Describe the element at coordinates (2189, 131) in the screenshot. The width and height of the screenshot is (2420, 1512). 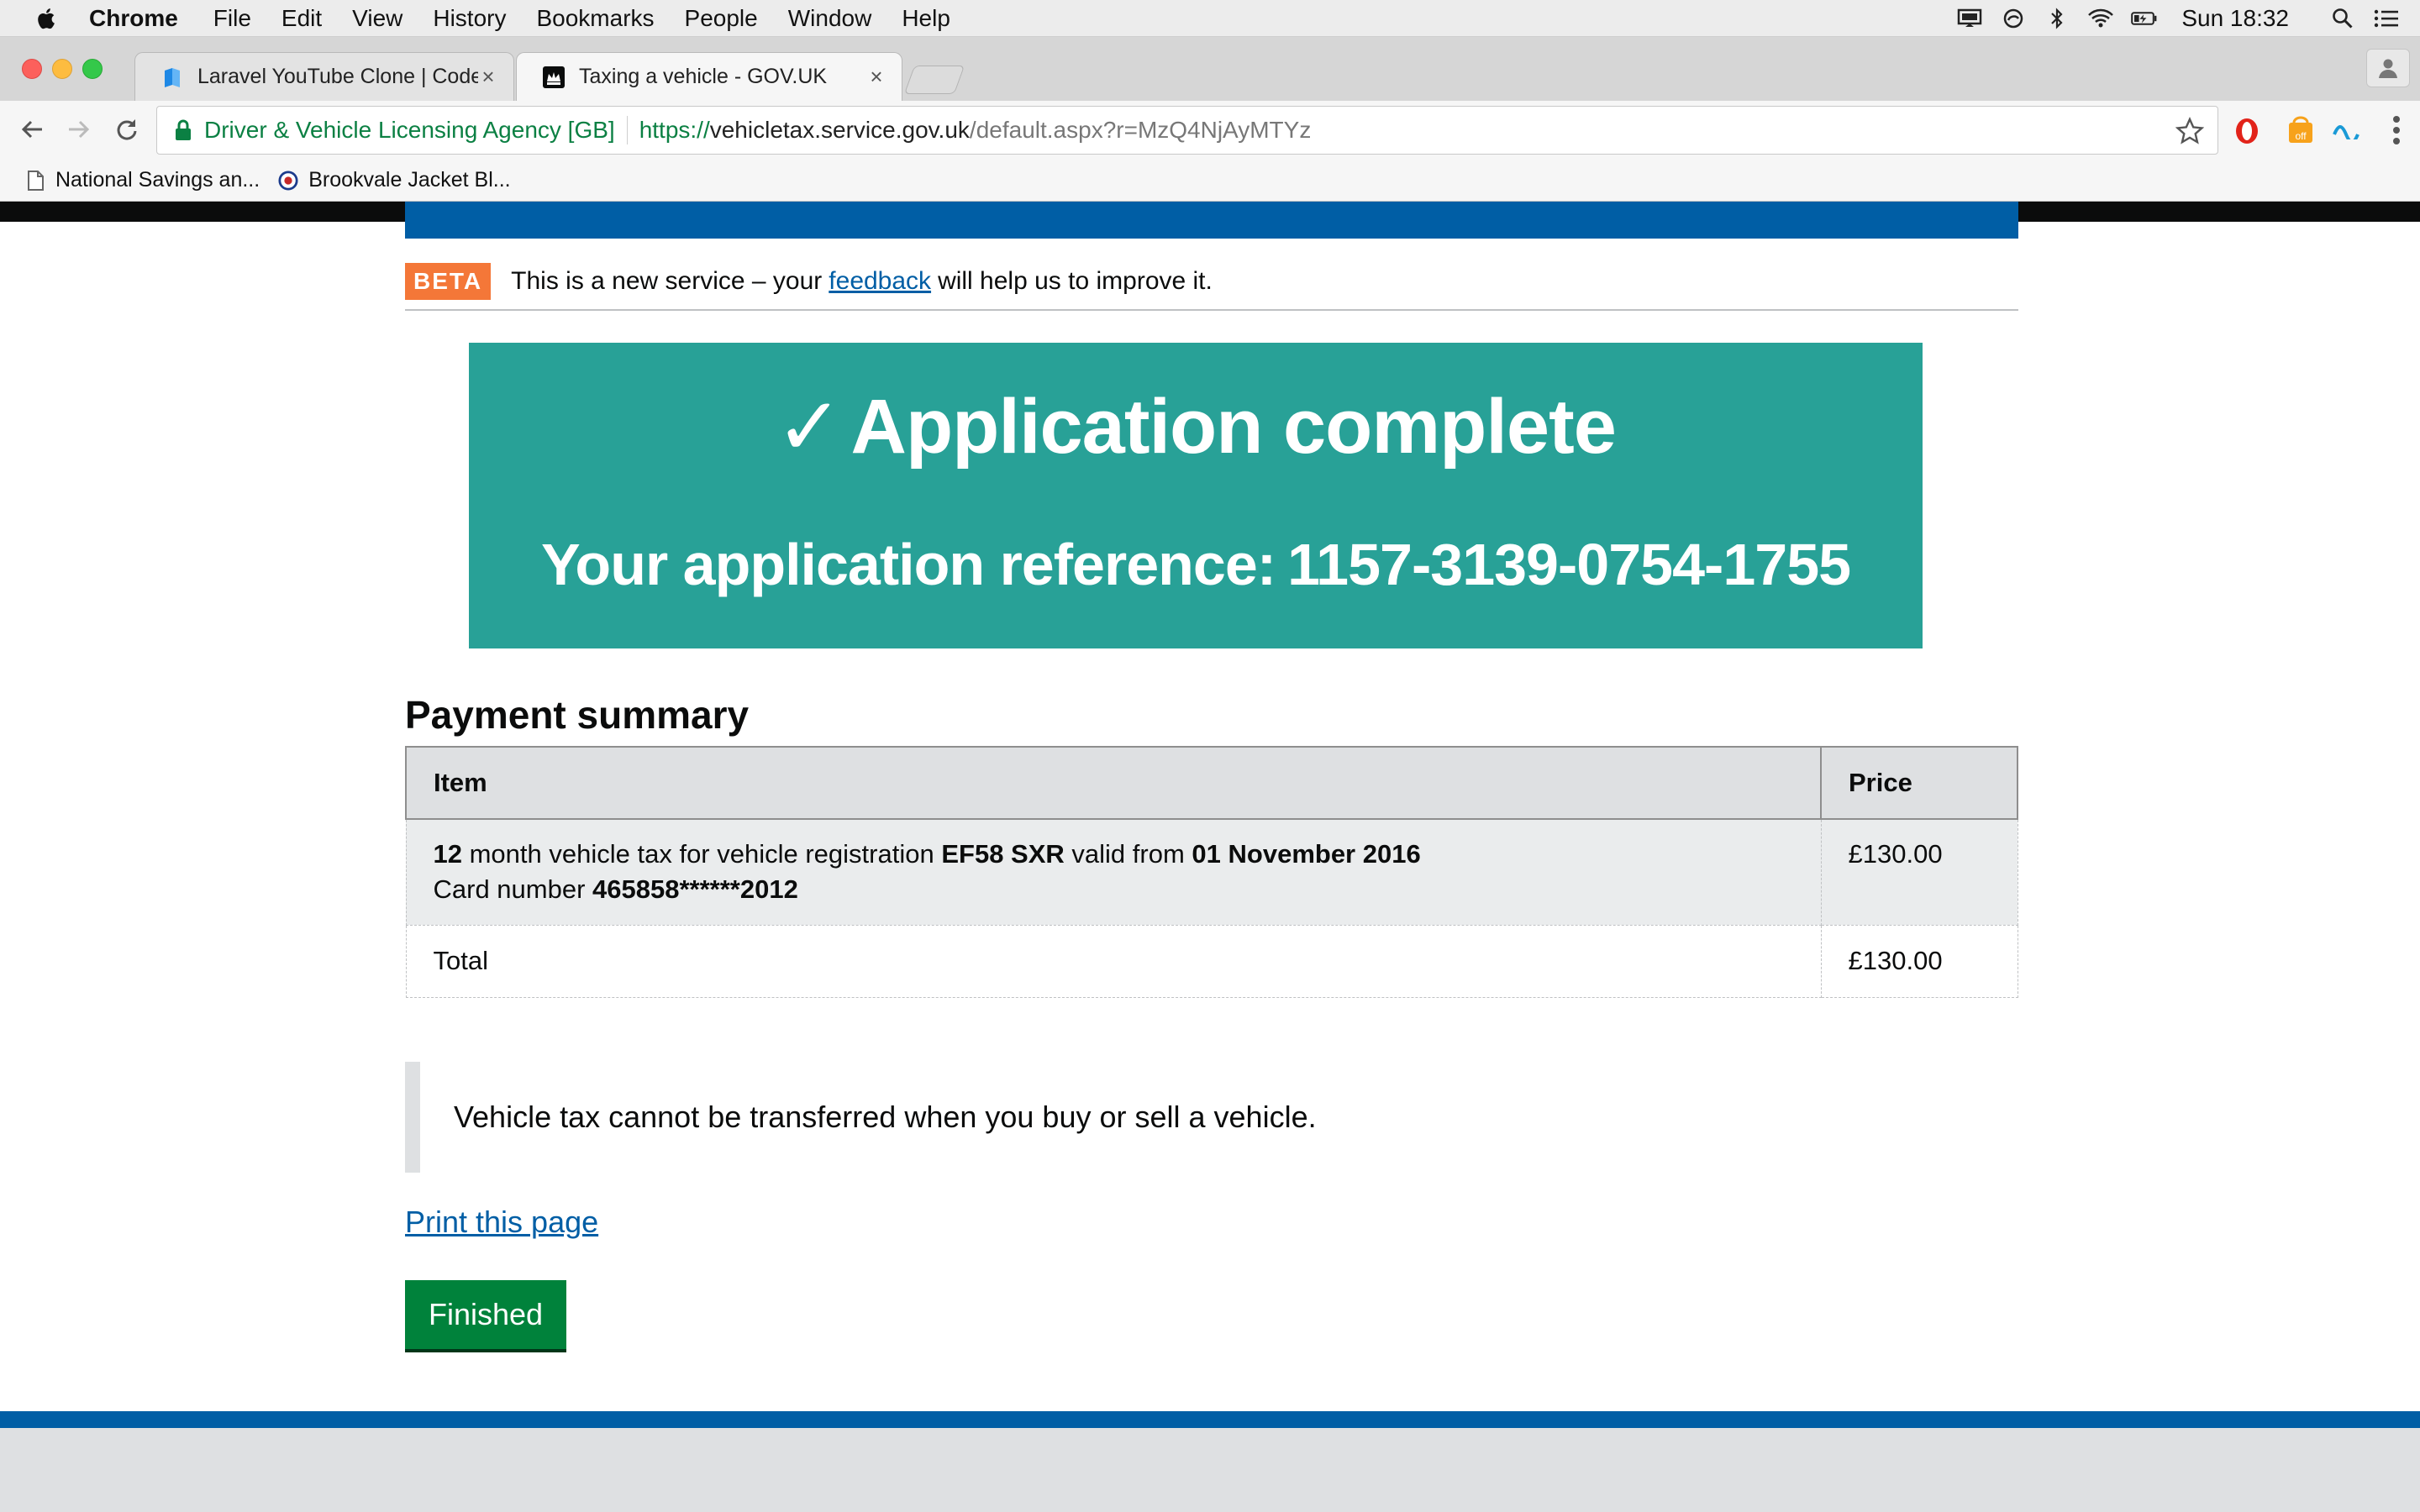
I see `bookmark-star-icon` at that location.